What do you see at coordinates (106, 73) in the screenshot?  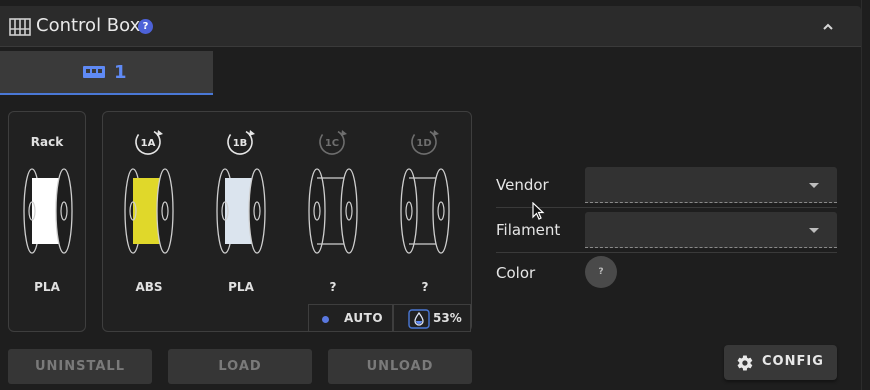 I see `tab-unit-1: 1` at bounding box center [106, 73].